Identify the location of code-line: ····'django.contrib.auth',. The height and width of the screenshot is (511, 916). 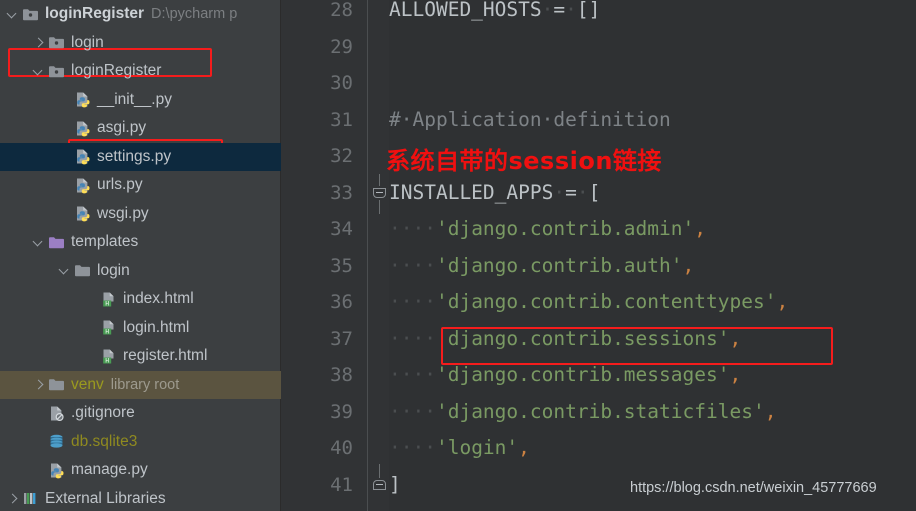
(541, 266).